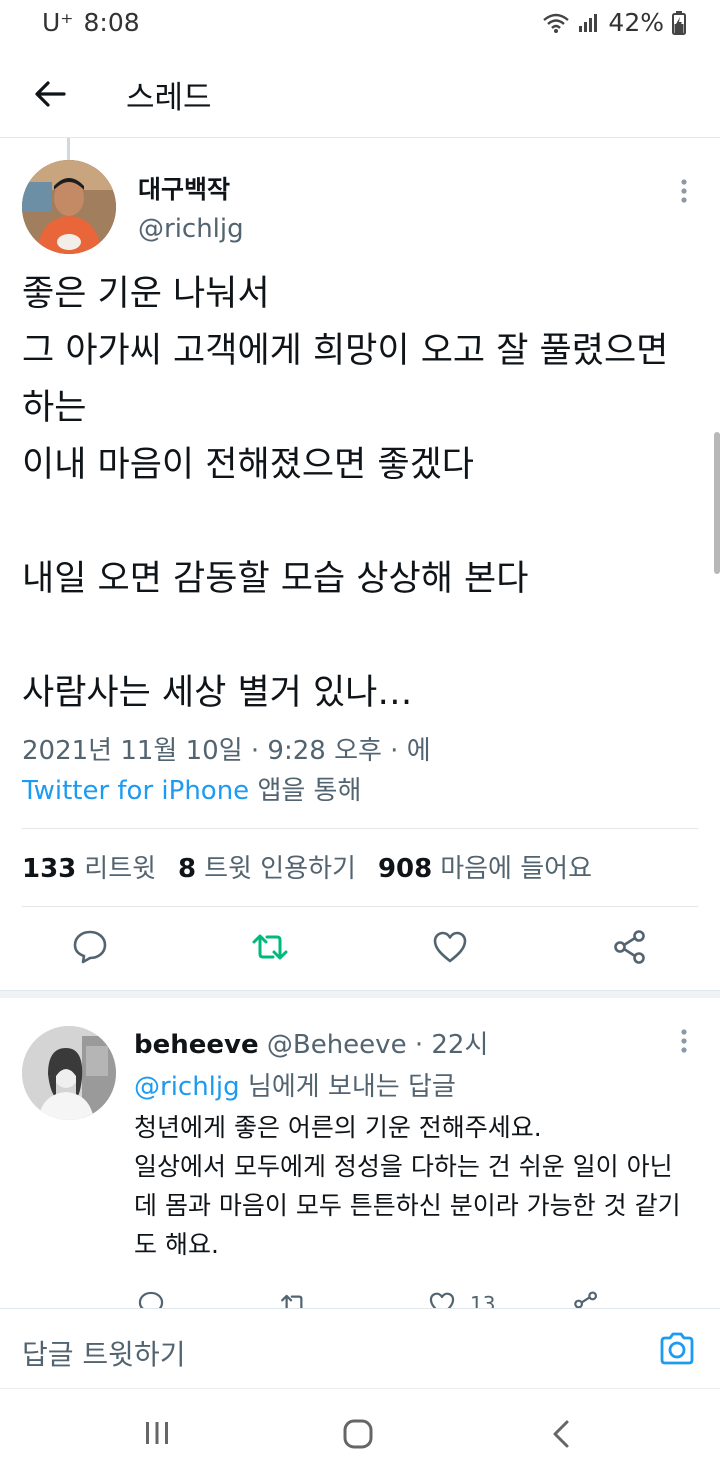 The width and height of the screenshot is (720, 1480). What do you see at coordinates (360, 1349) in the screenshot?
I see `reply-compose-bar: 답글 트윗하기` at bounding box center [360, 1349].